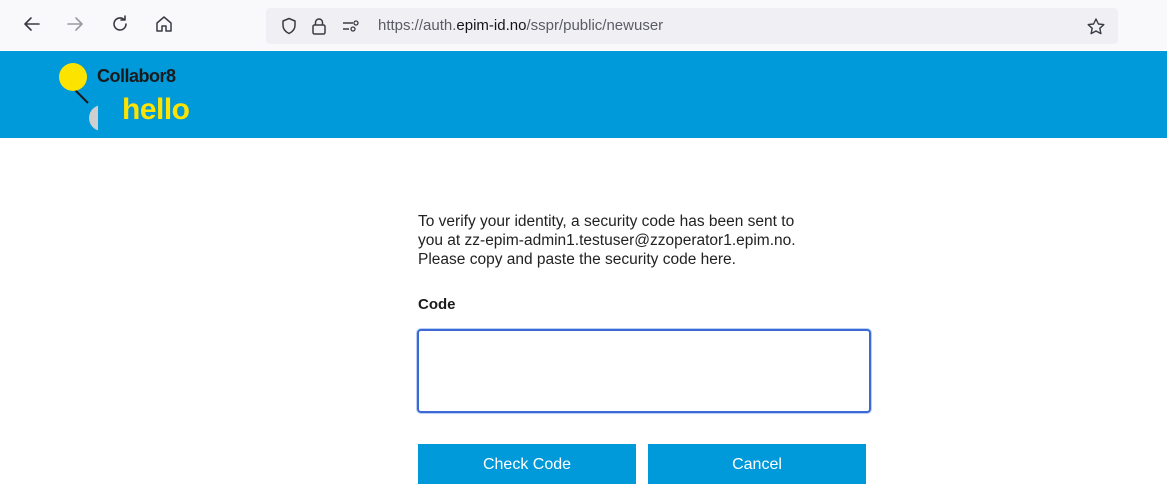  What do you see at coordinates (289, 26) in the screenshot?
I see `shield-icon` at bounding box center [289, 26].